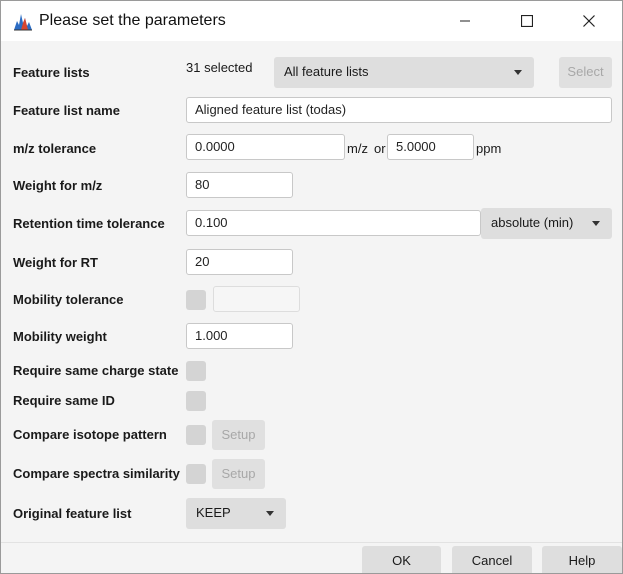 This screenshot has height=574, width=623. Describe the element at coordinates (582, 559) in the screenshot. I see `help-button: Help` at that location.